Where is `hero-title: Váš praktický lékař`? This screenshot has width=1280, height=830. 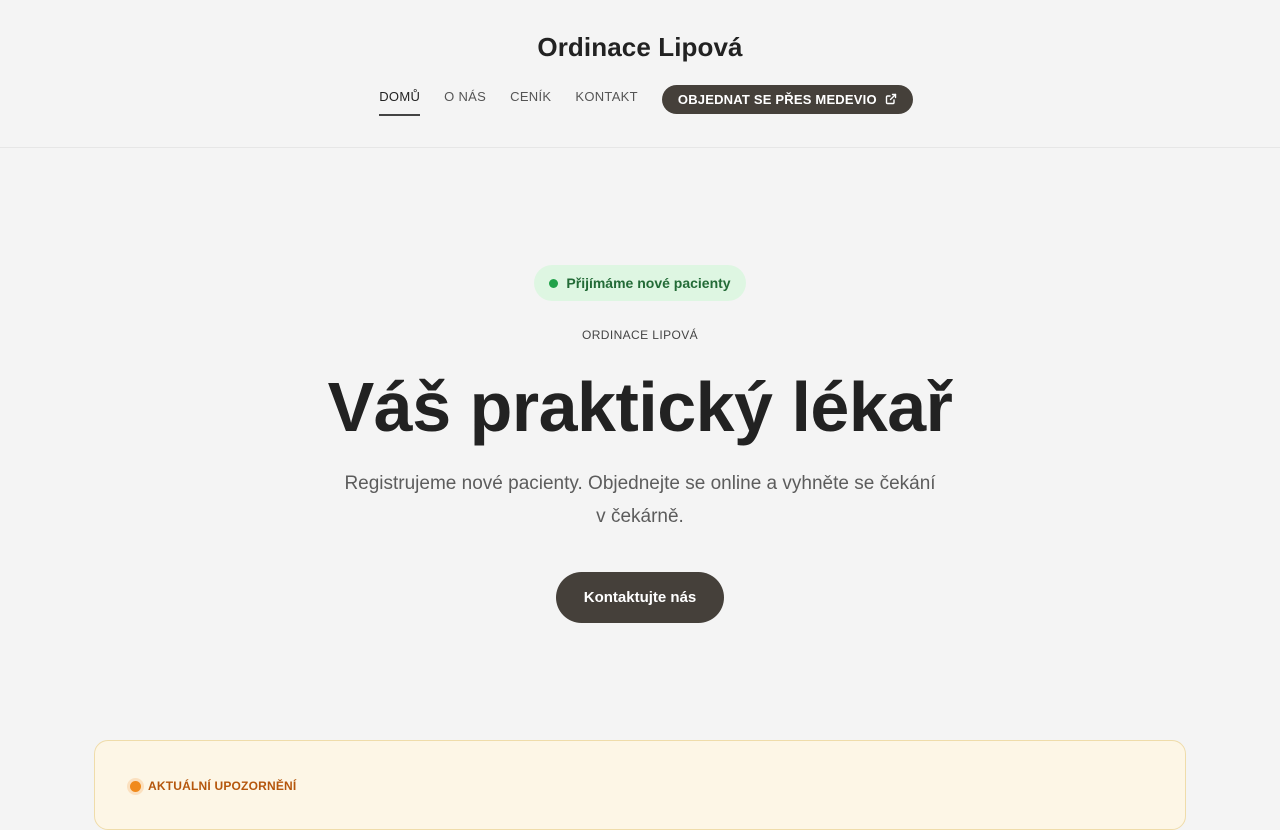 hero-title: Váš praktický lékař is located at coordinates (640, 407).